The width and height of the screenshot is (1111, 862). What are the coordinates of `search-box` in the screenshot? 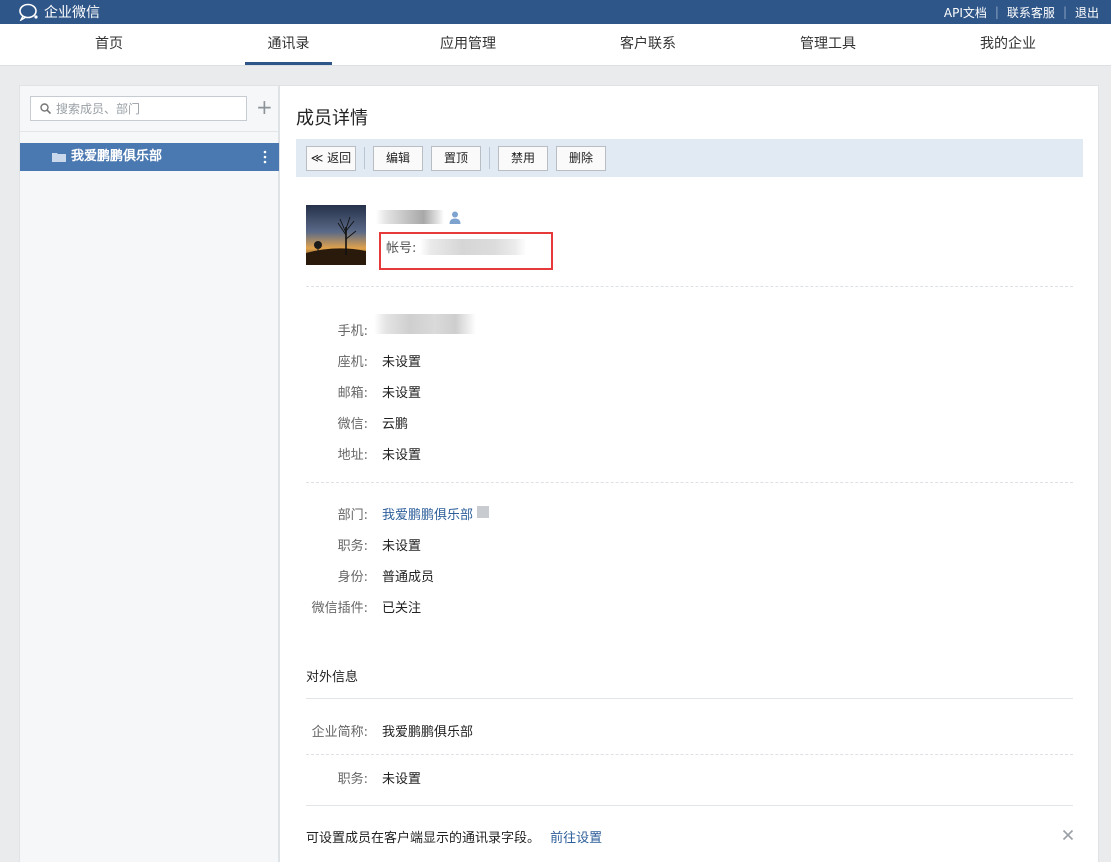 It's located at (138, 108).